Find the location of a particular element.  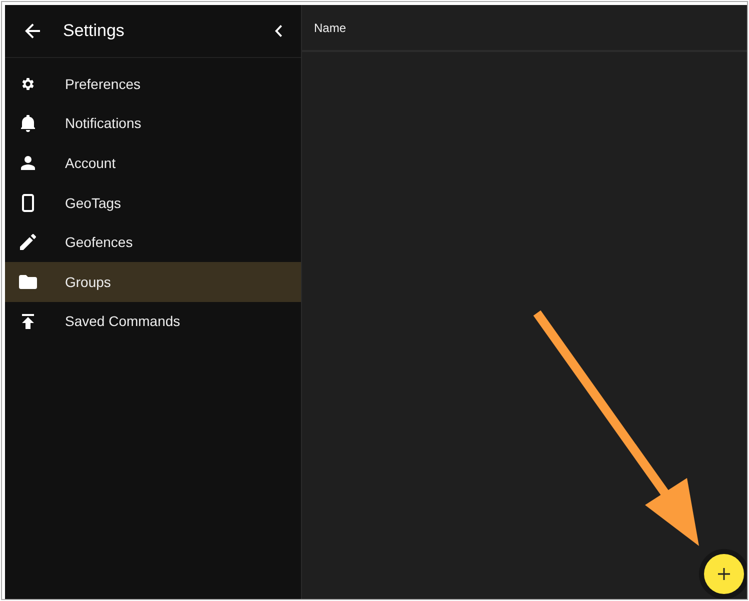

menu-item: GeoTags is located at coordinates (153, 202).